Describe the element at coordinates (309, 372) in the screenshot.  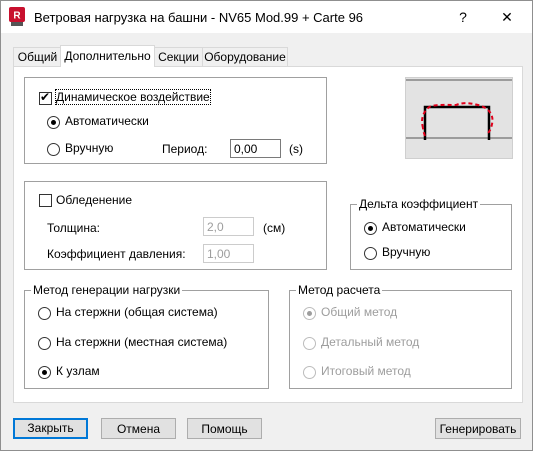
I see `calc-summary-radio` at that location.